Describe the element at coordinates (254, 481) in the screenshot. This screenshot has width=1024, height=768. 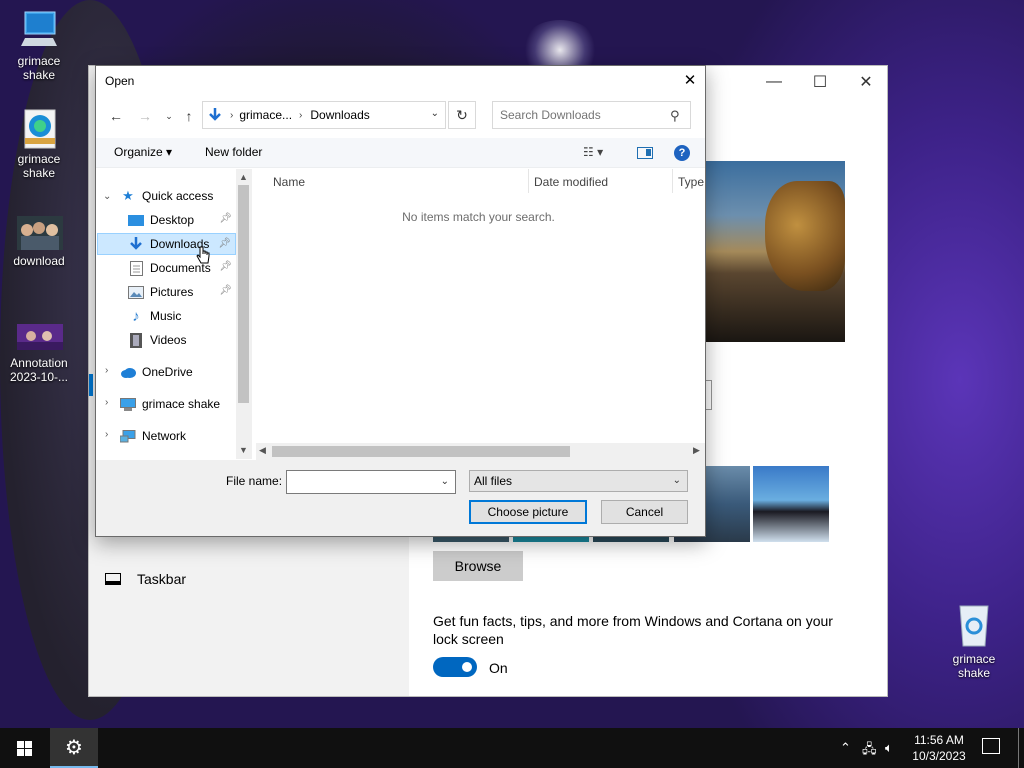
I see `file-name-label: File name:` at that location.